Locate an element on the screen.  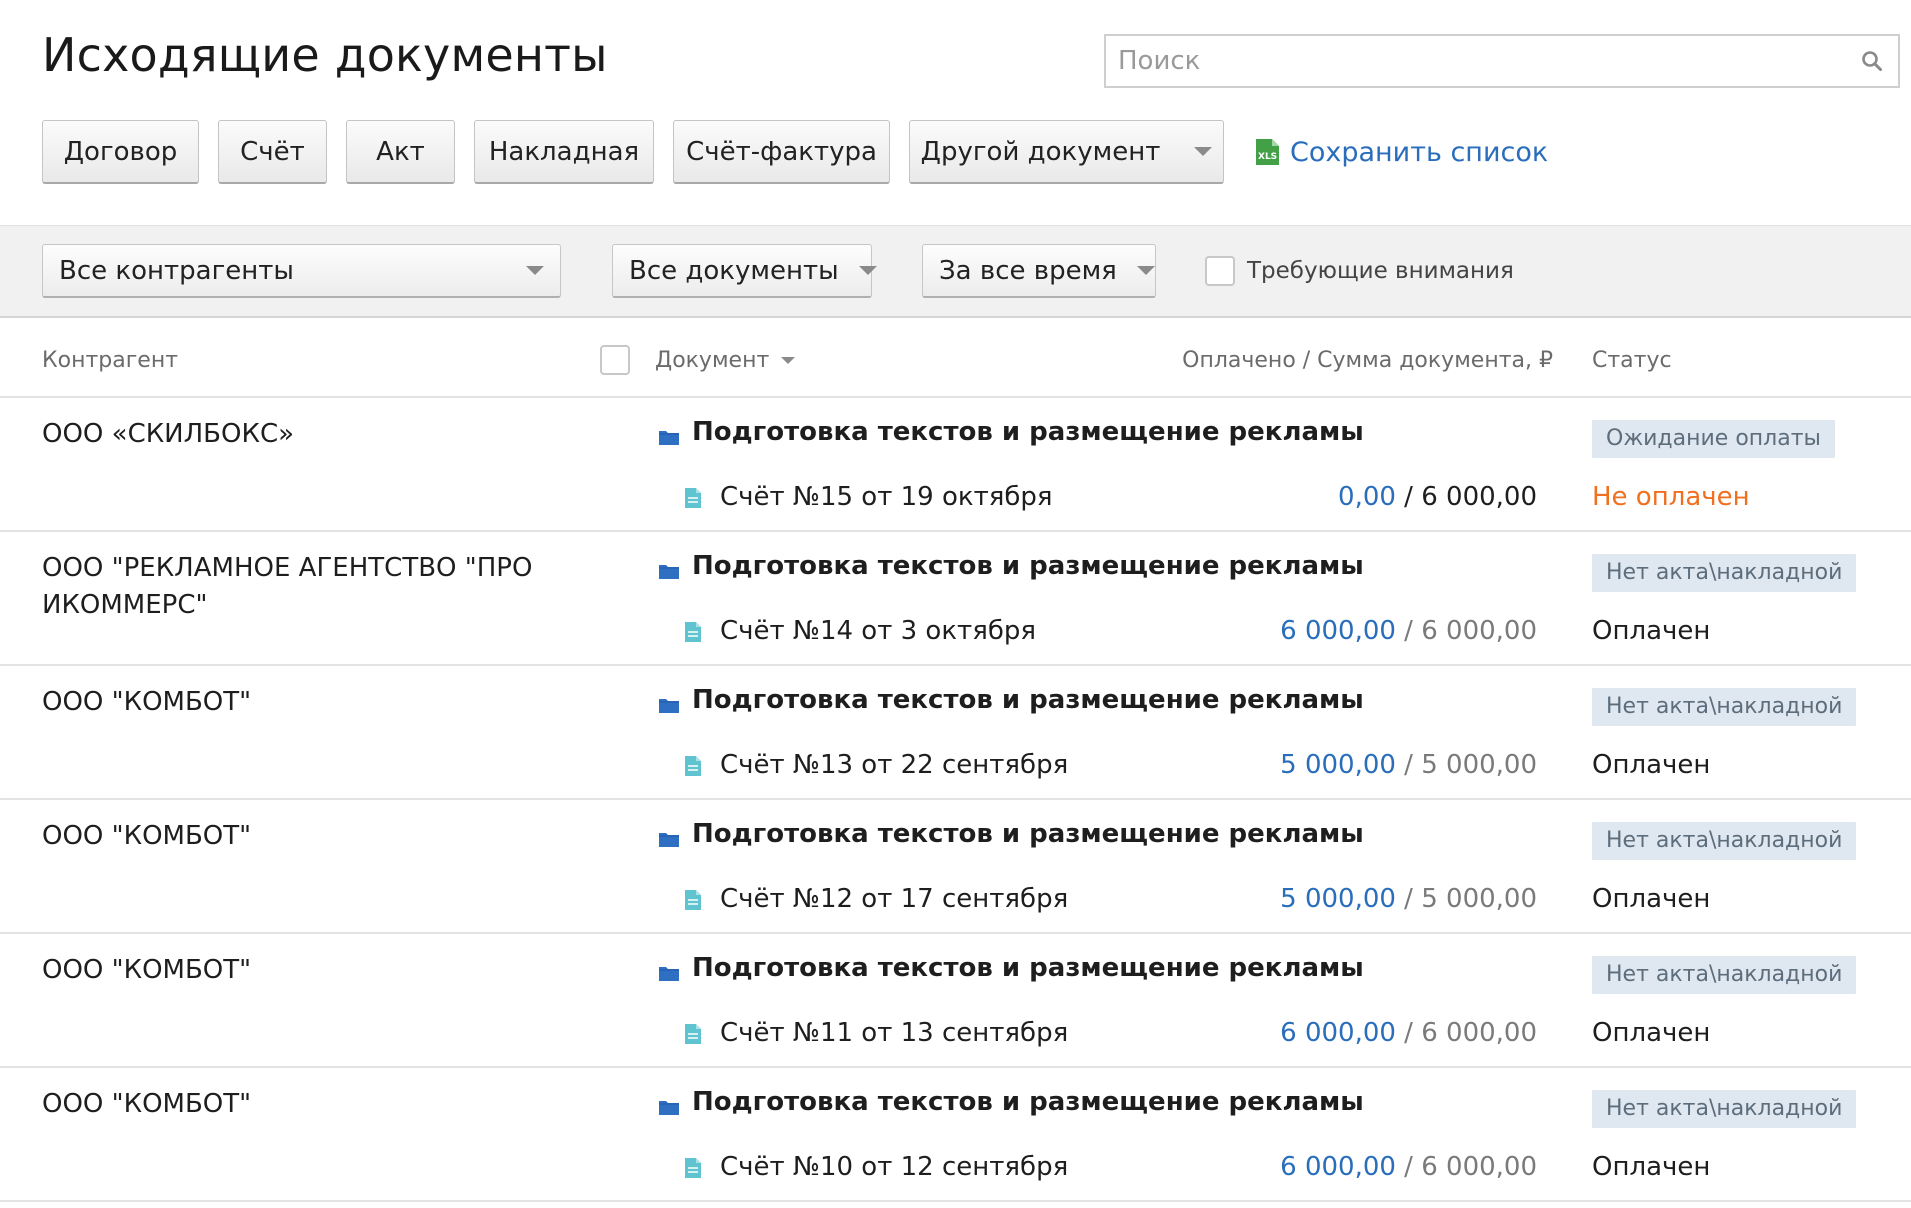
paid-amount: 0,00 is located at coordinates (1367, 497).